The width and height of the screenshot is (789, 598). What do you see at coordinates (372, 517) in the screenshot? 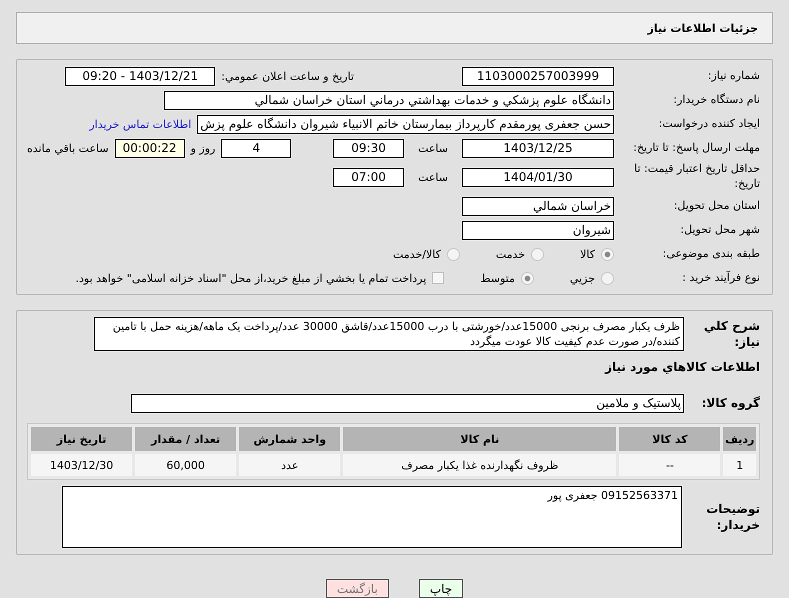
I see `buyer-notes-field: 09152563371 جعفری پور` at bounding box center [372, 517].